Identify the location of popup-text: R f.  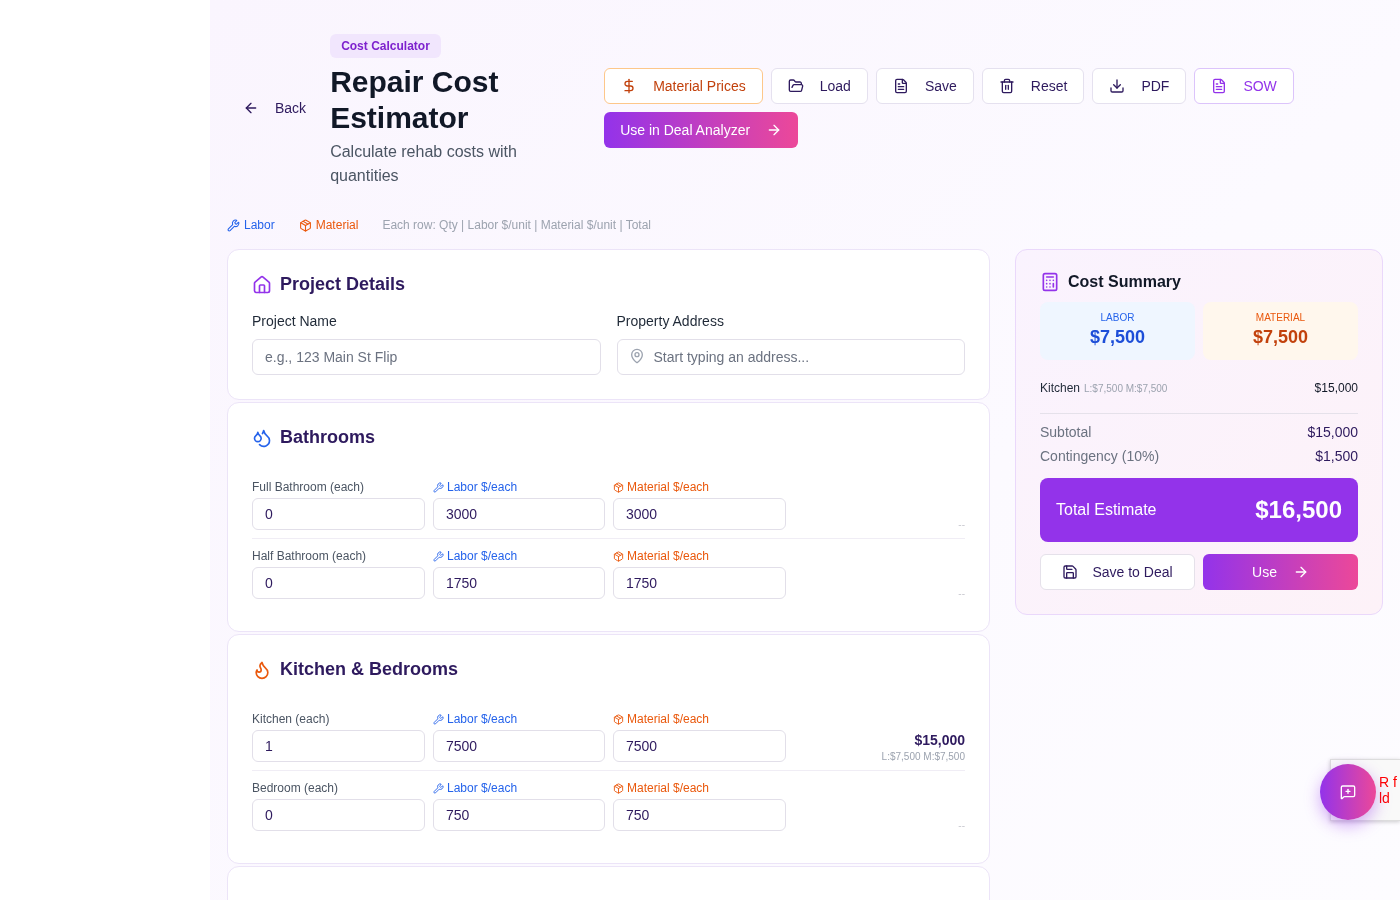
(1388, 782).